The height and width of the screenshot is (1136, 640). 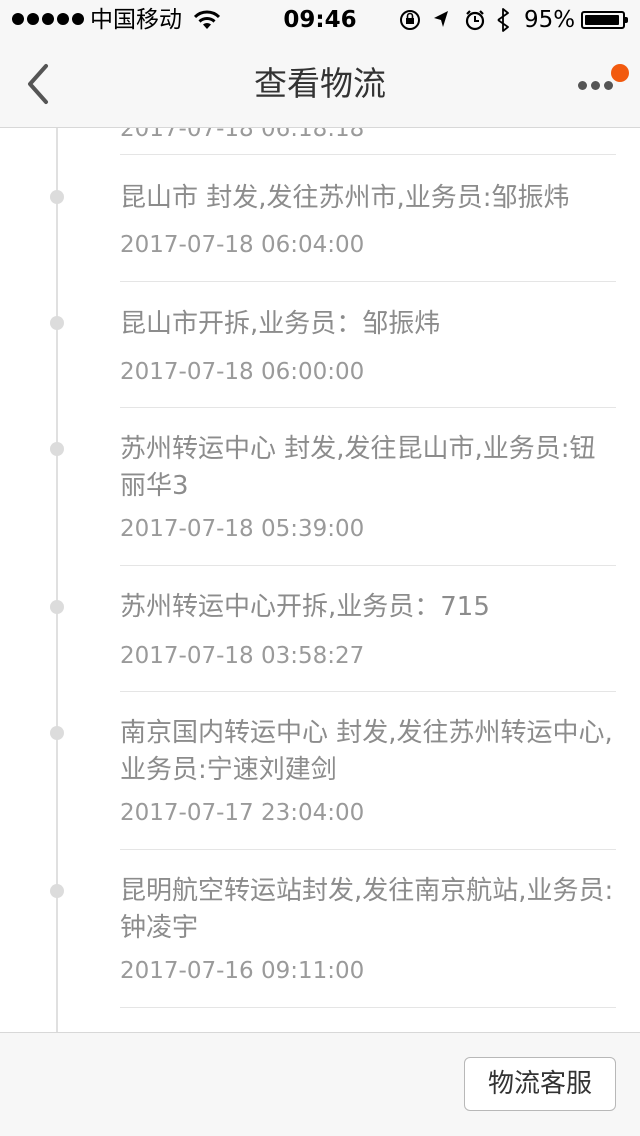 What do you see at coordinates (242, 135) in the screenshot?
I see `timeline-time: 2017-07-18 06:18:18` at bounding box center [242, 135].